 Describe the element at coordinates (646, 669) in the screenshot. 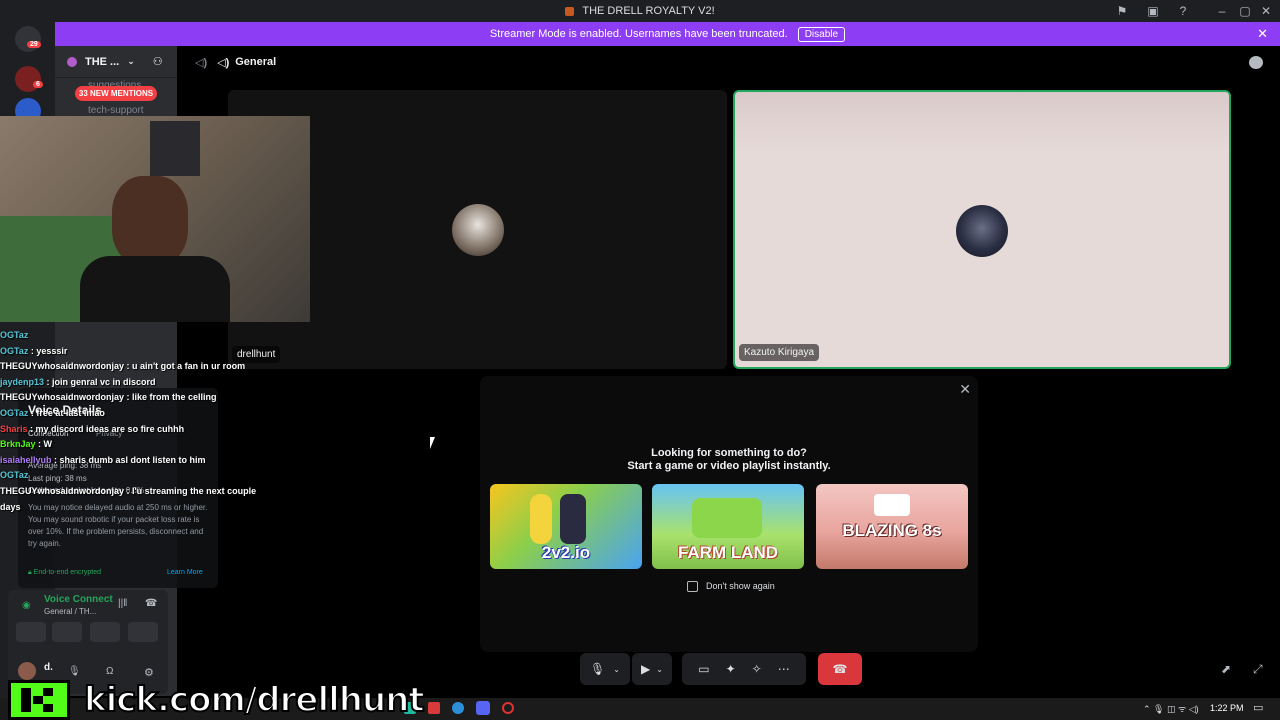

I see `camera-off-icon: ▶` at that location.